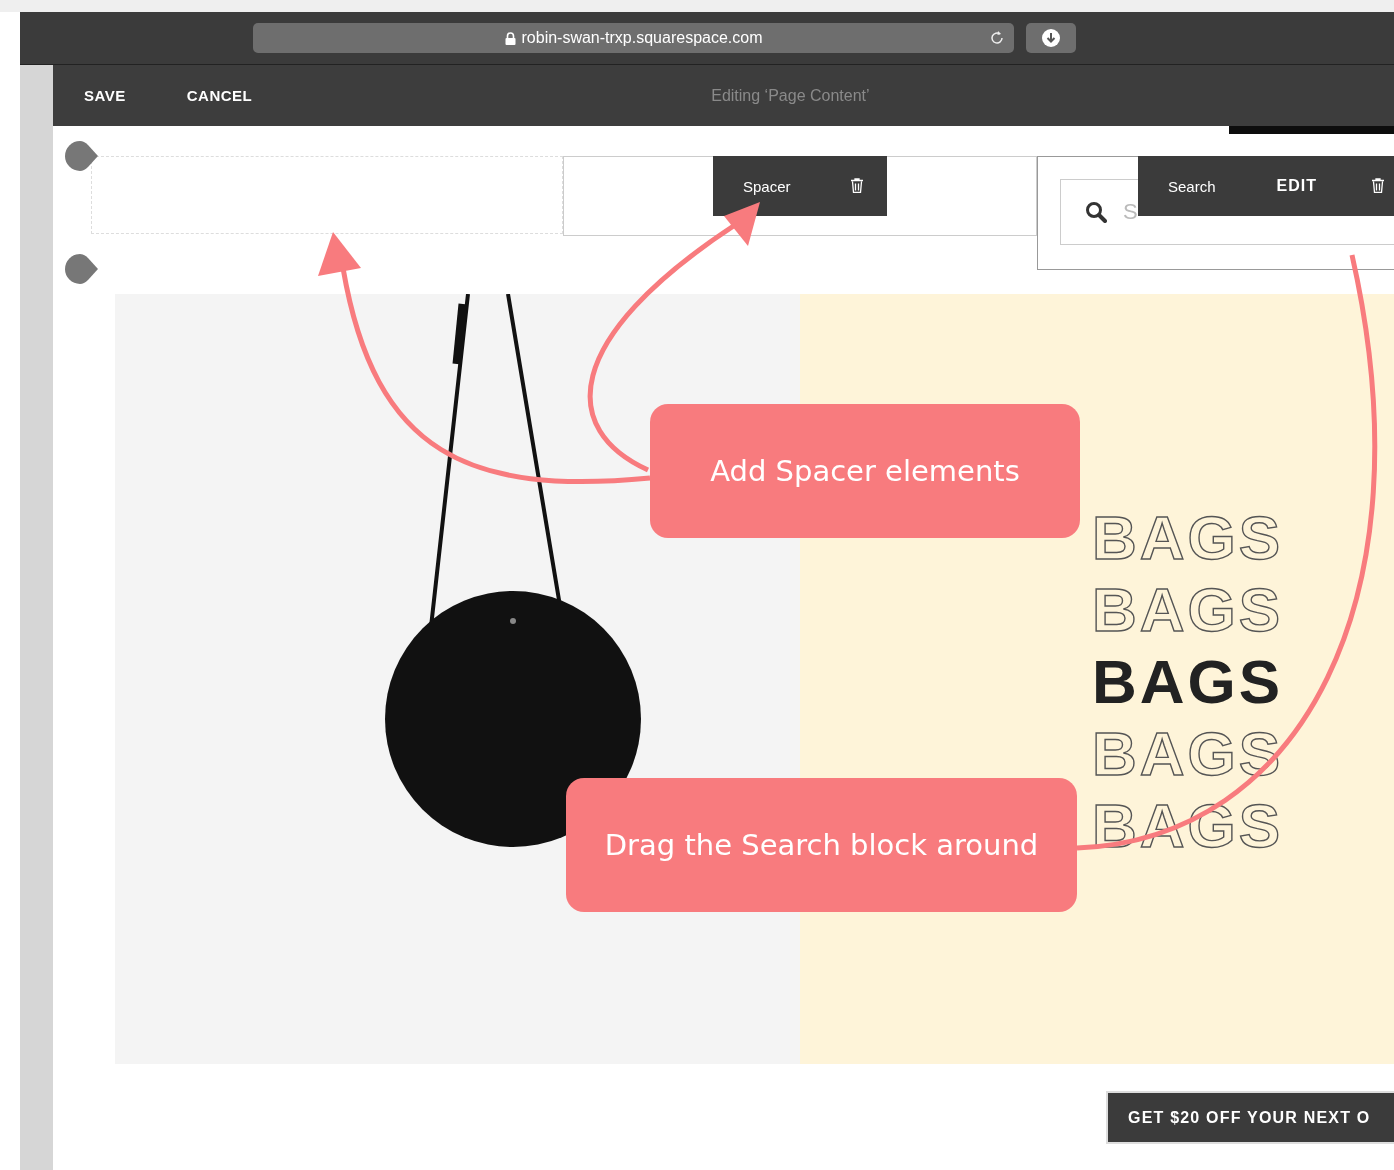 Image resolution: width=1394 pixels, height=1170 pixels. I want to click on toolbar-label: Search, so click(1192, 186).